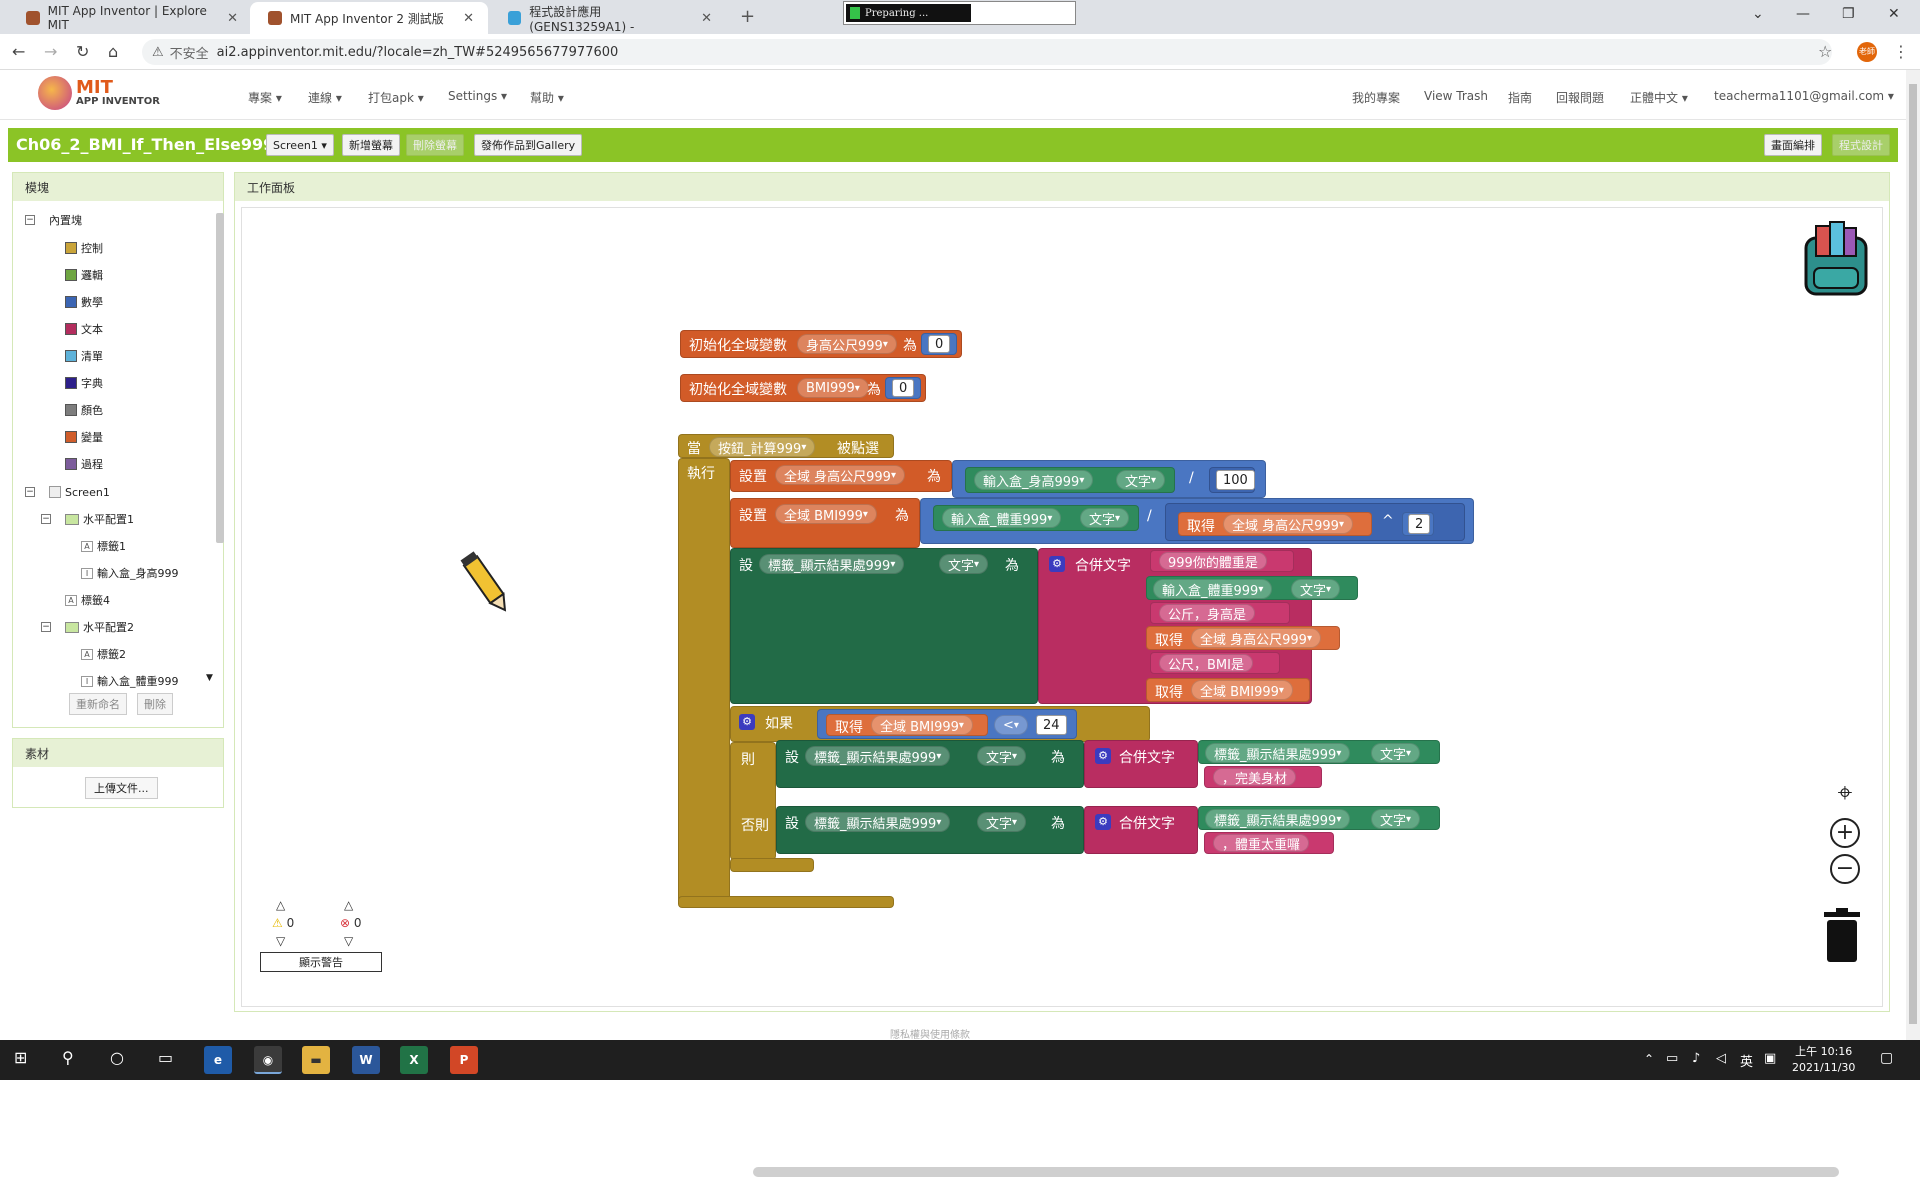 The height and width of the screenshot is (1177, 1920). I want to click on variable-field: 全域 BMI999, so click(826, 514).